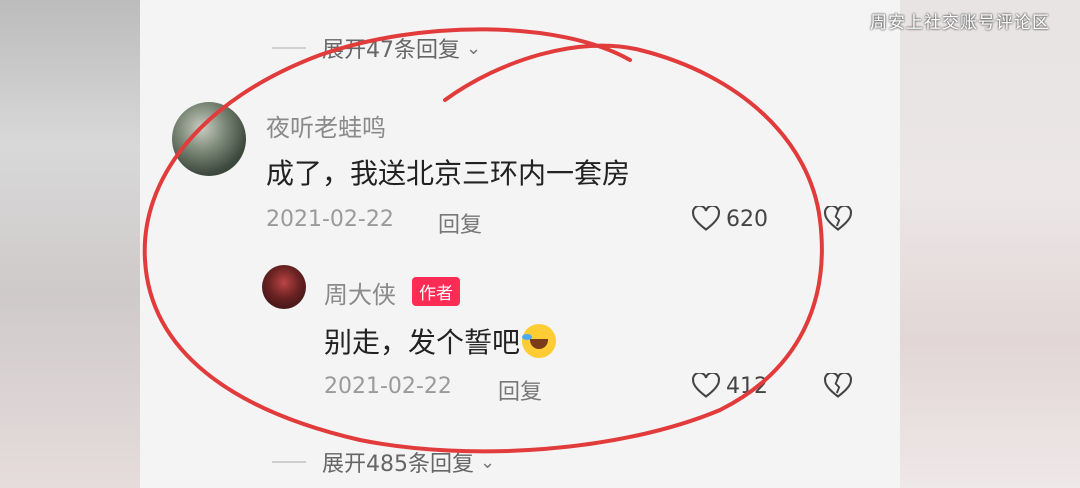 The image size is (1080, 488). What do you see at coordinates (436, 291) in the screenshot?
I see `author-badge: 作者` at bounding box center [436, 291].